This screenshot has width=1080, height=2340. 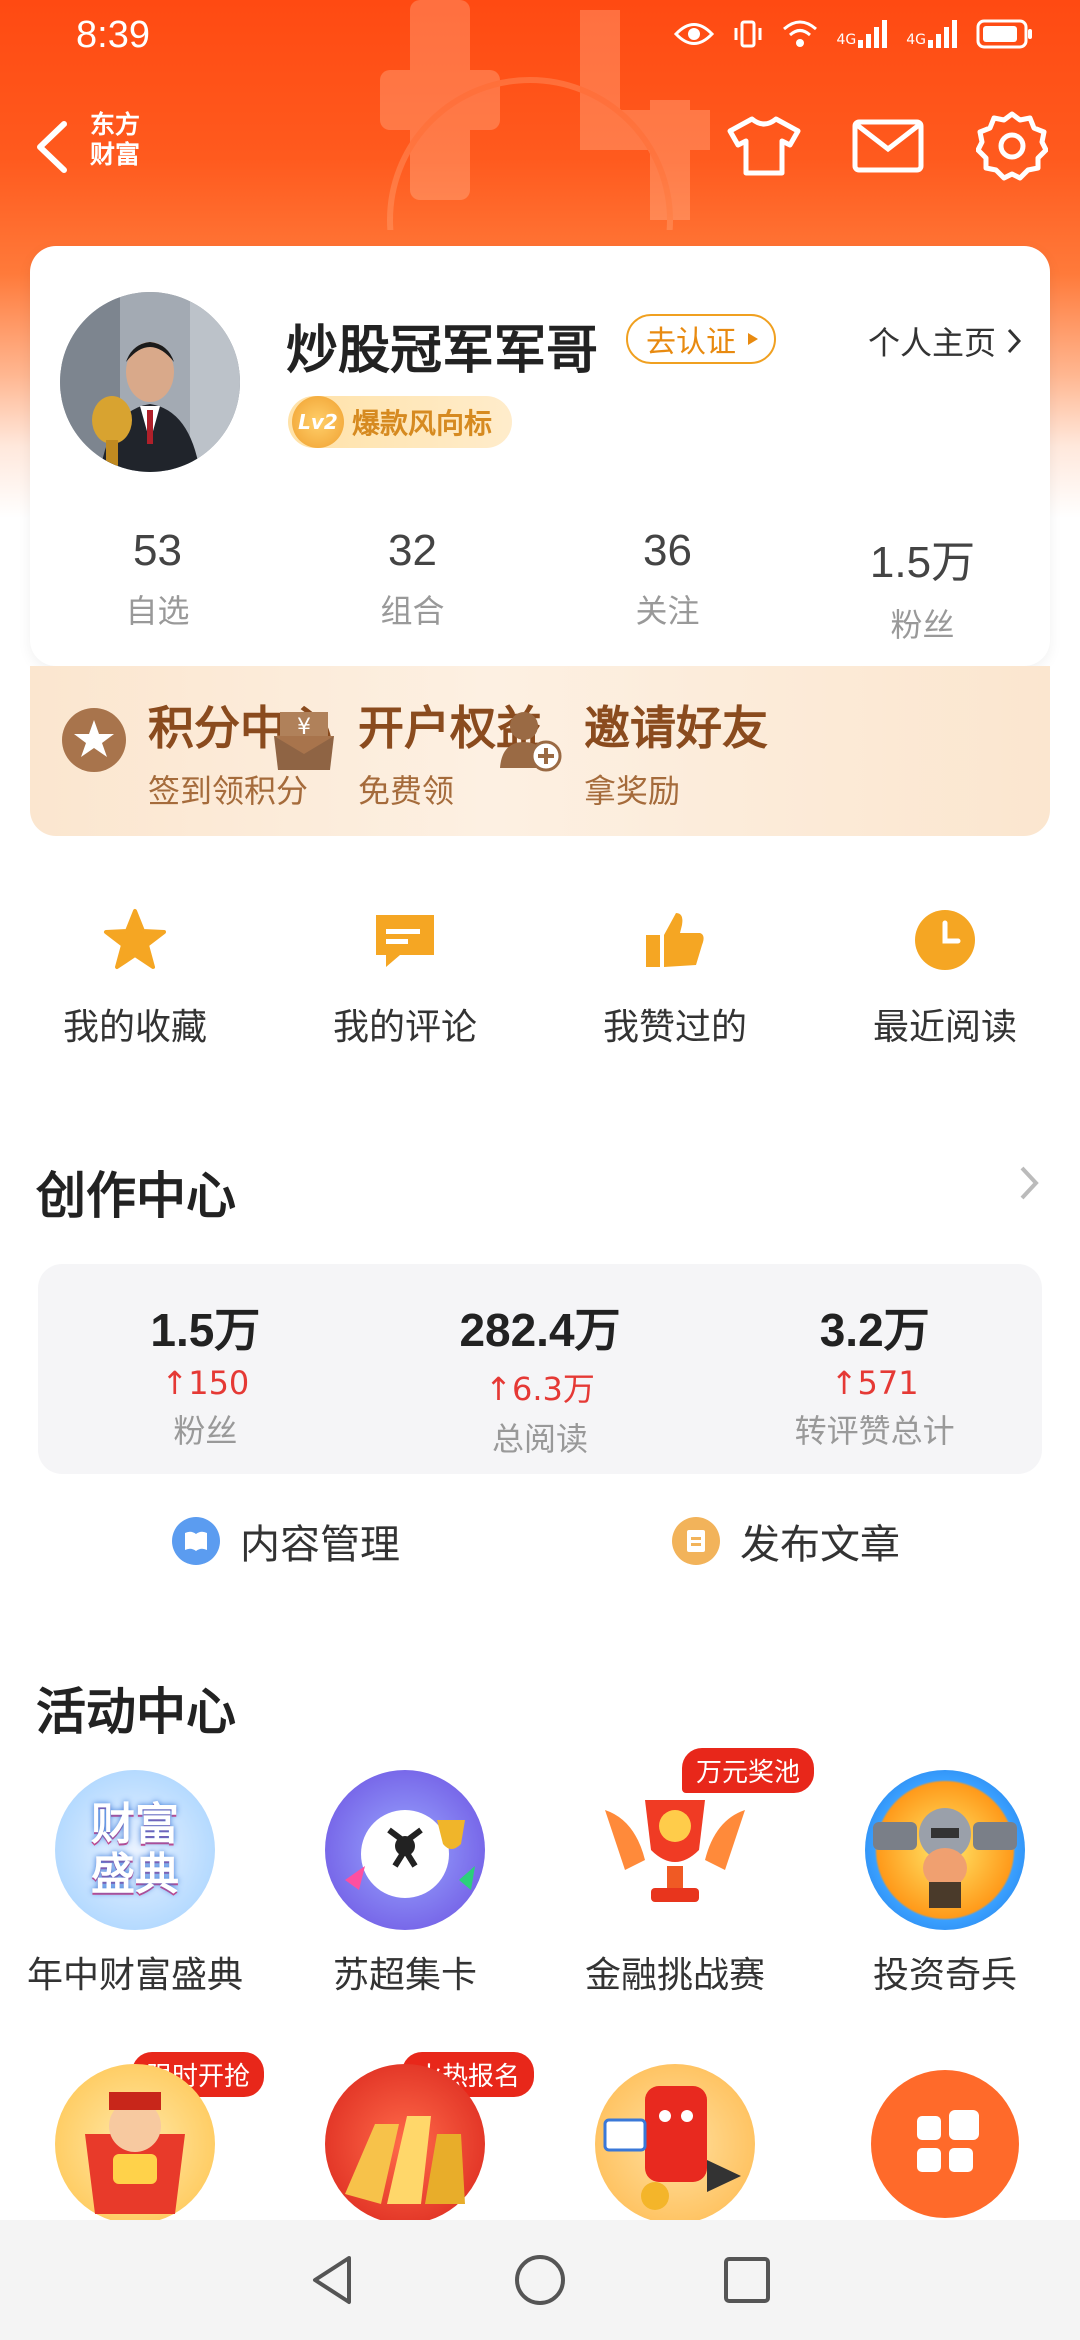 What do you see at coordinates (304, 740) in the screenshot?
I see `yuan-box-icon: ¥` at bounding box center [304, 740].